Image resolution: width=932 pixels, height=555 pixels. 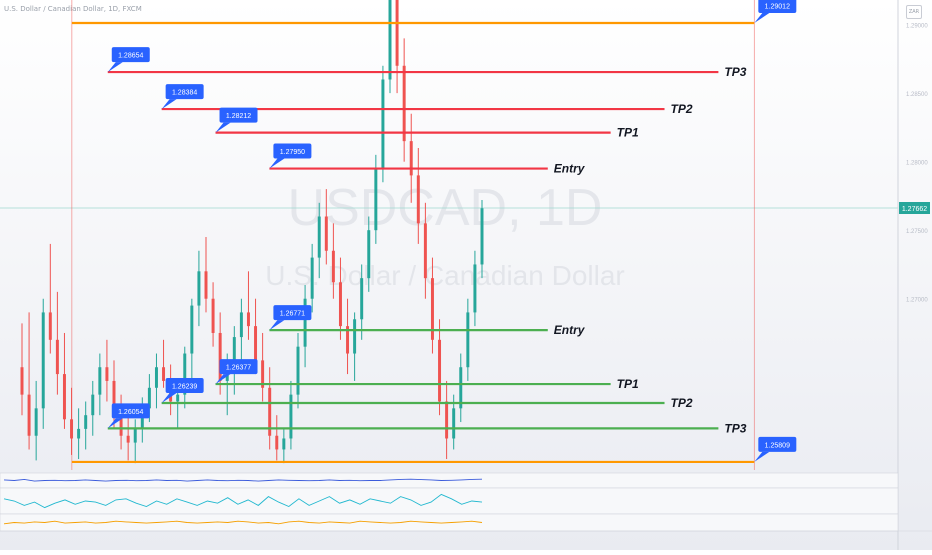 What do you see at coordinates (449, 501) in the screenshot?
I see `indicator-pane` at bounding box center [449, 501].